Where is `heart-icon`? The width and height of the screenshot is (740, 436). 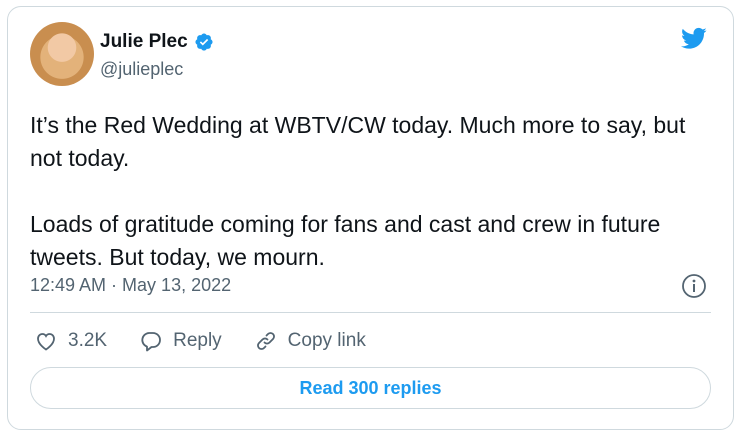
heart-icon is located at coordinates (46, 342).